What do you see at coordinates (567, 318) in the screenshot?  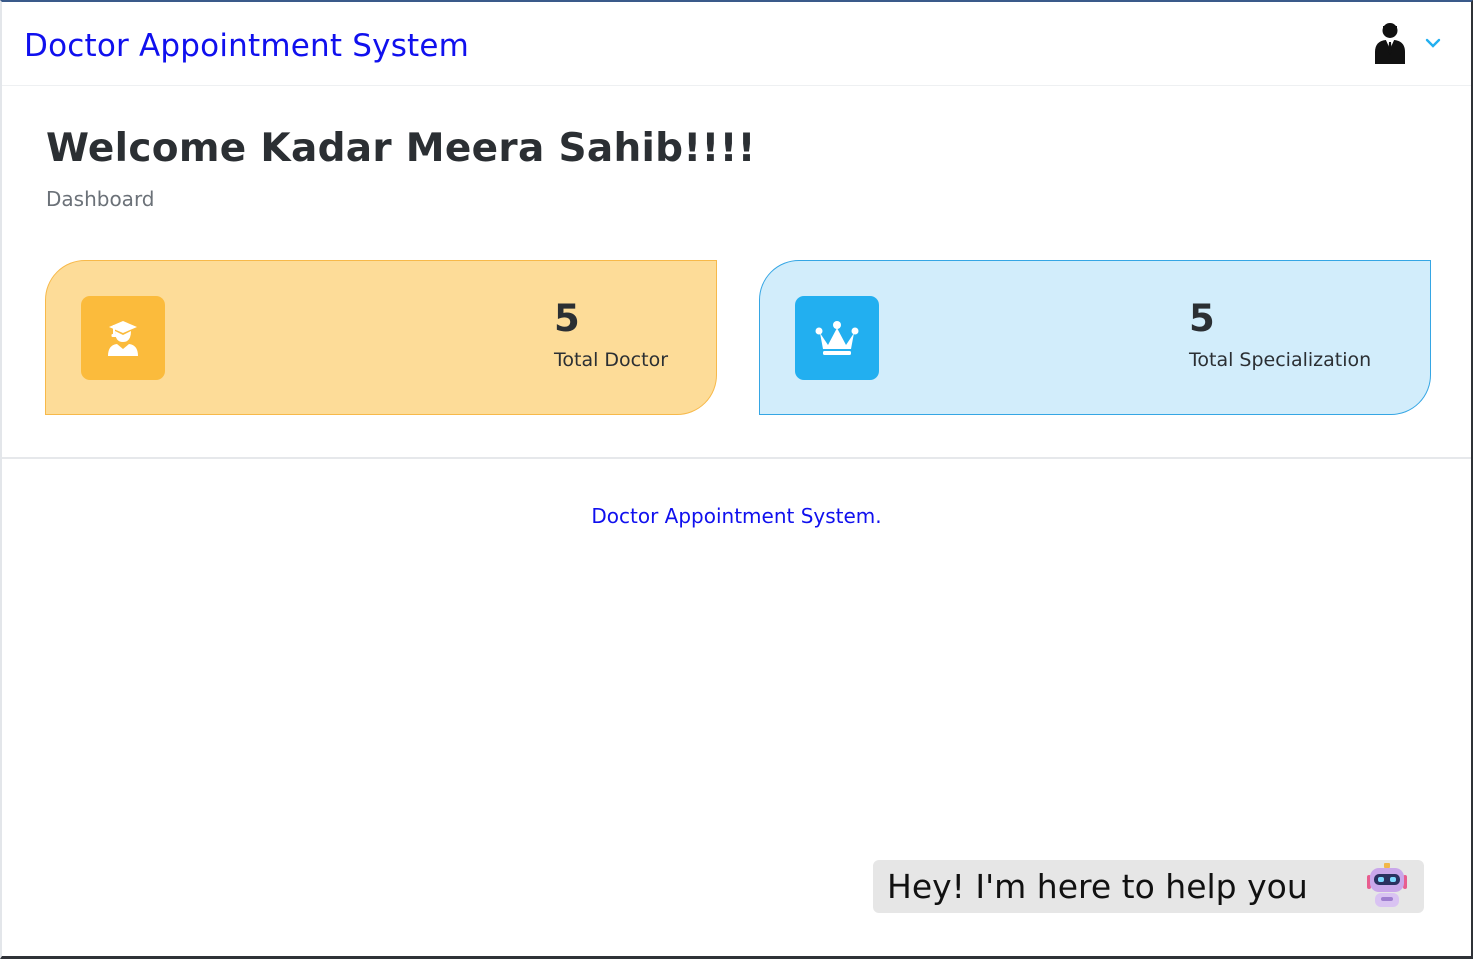 I see `total-doctor-value: 5` at bounding box center [567, 318].